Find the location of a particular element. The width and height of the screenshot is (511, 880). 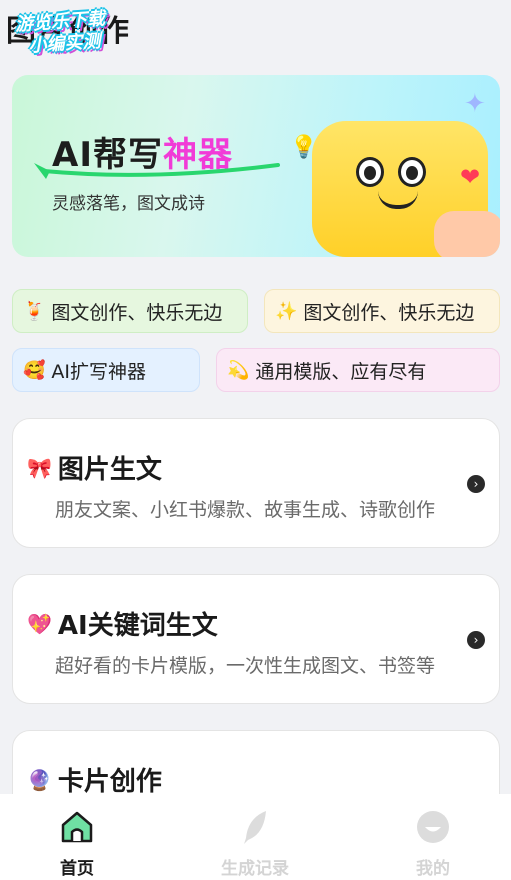

card-title-text: 卡片创作 is located at coordinates (109, 782).